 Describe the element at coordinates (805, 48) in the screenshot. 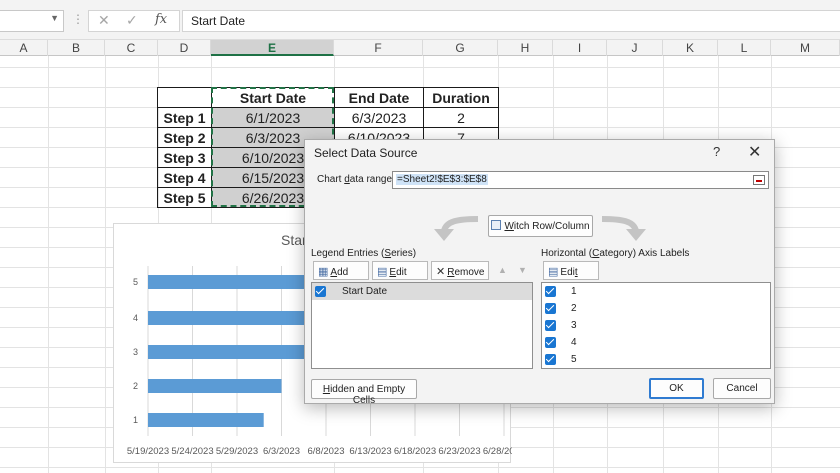

I see `column-header: M` at that location.